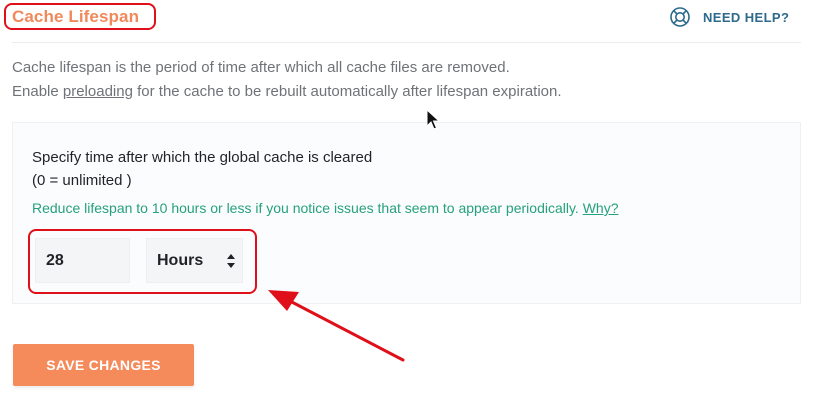 Image resolution: width=817 pixels, height=415 pixels. I want to click on description-line-2-start: Enable, so click(37, 91).